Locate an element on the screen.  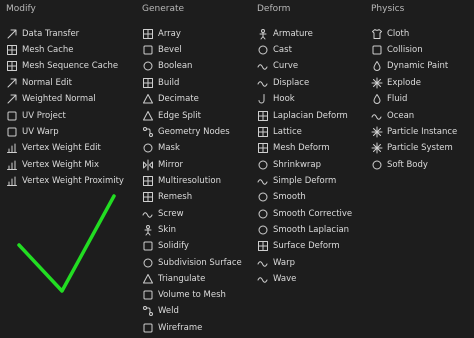
menu-item-label: Hook is located at coordinates (284, 99).